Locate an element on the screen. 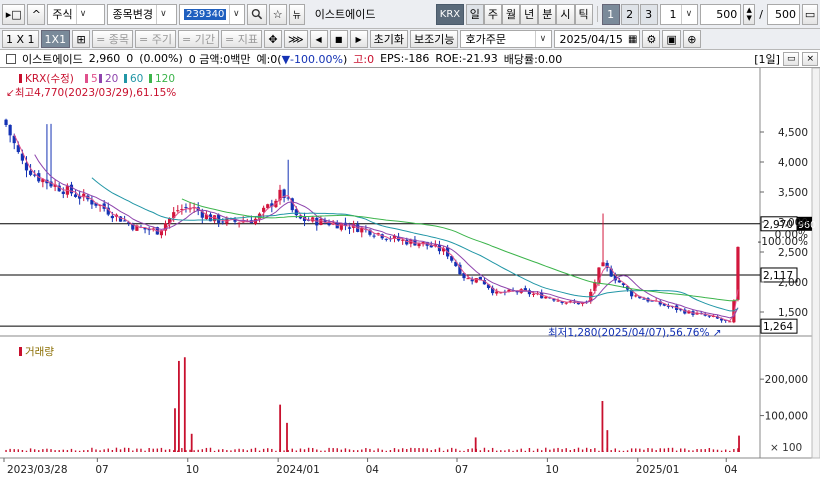  print-button: ⊕ is located at coordinates (691, 39).